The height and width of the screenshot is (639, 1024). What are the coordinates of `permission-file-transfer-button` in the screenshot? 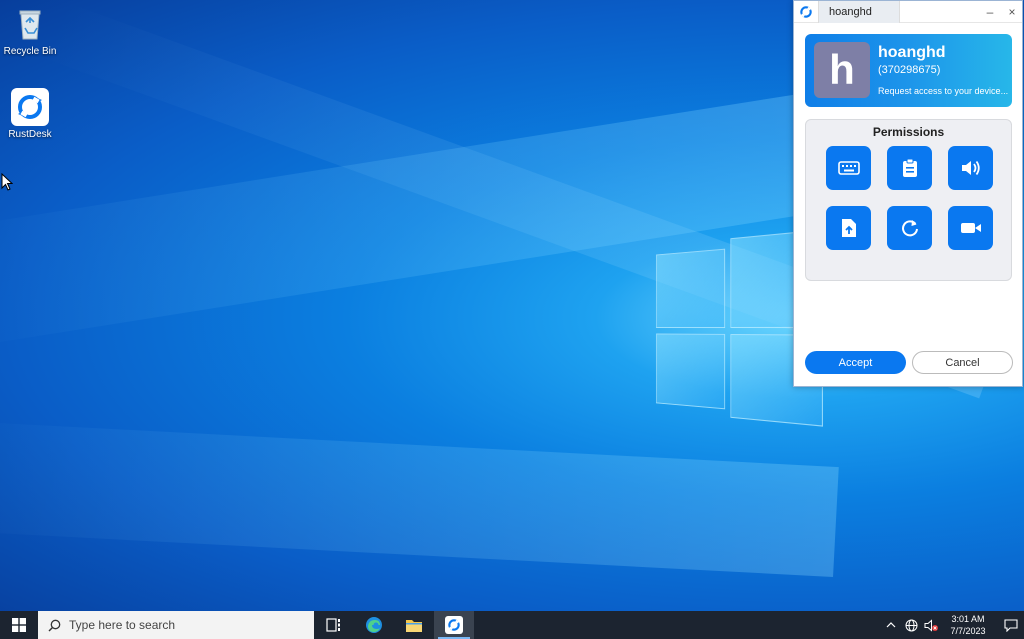 It's located at (848, 228).